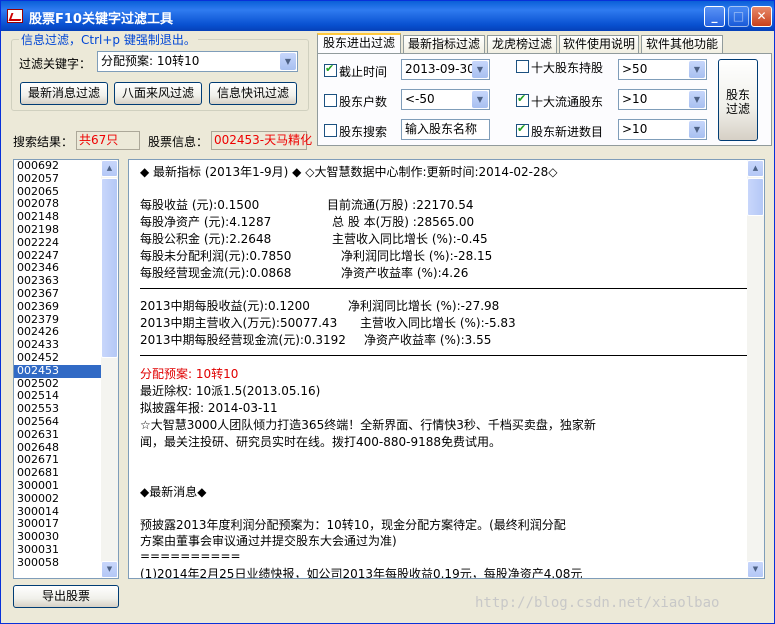 Image resolution: width=775 pixels, height=624 pixels. I want to click on top10-holder-checkbox, so click(522, 66).